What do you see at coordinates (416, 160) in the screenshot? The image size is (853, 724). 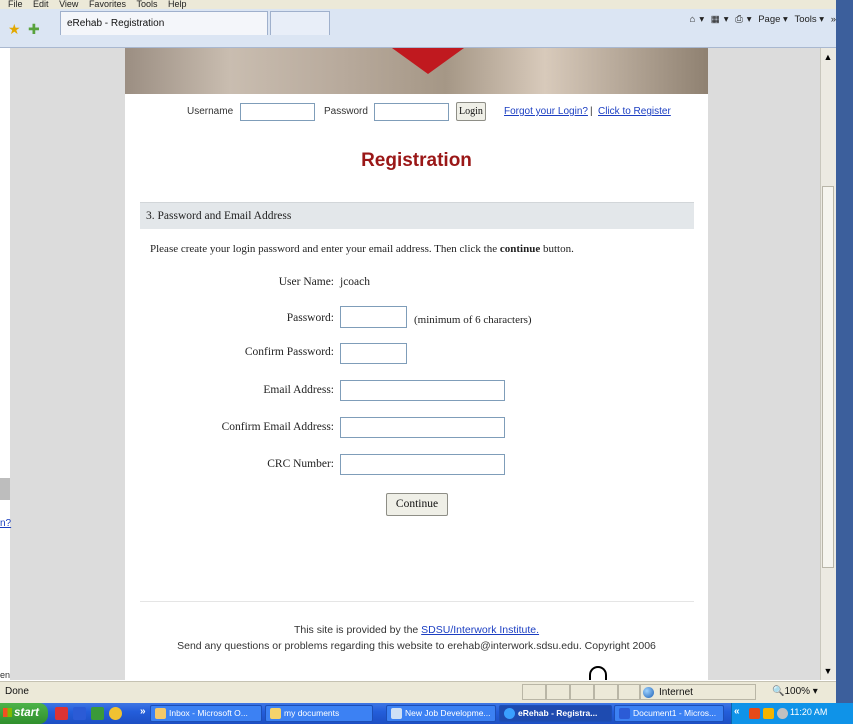 I see `page-title: Registration` at bounding box center [416, 160].